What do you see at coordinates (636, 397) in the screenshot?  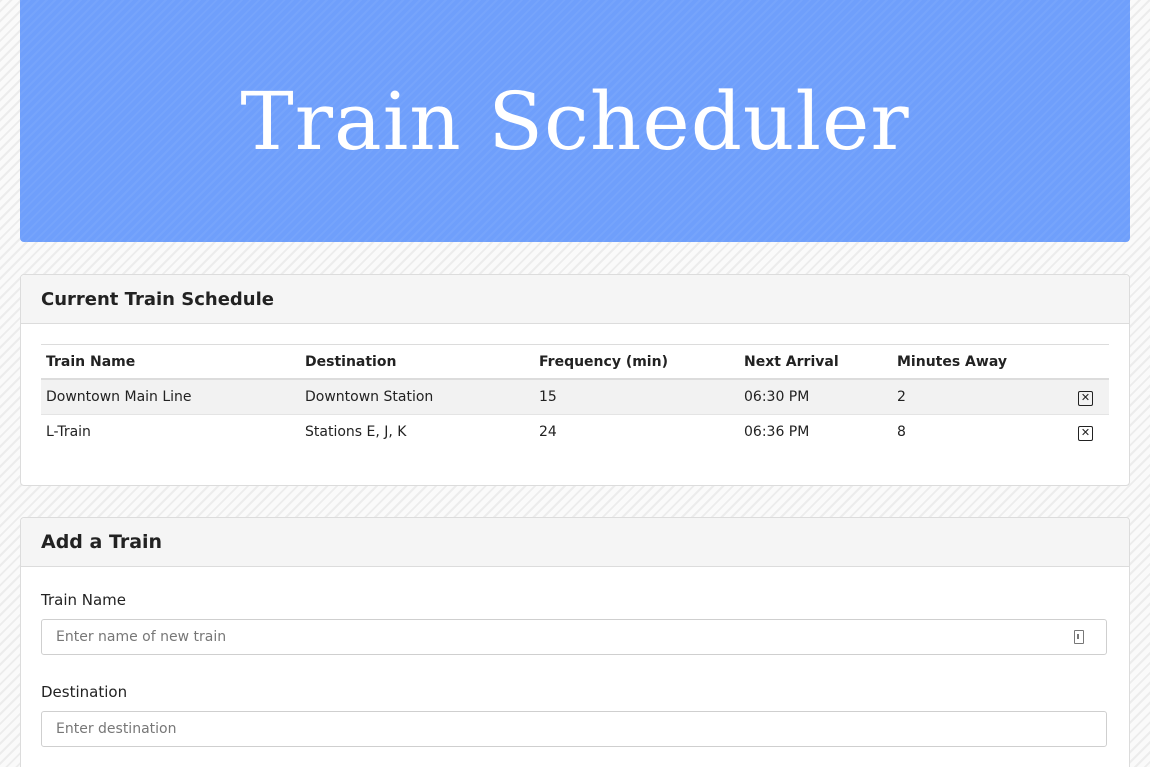 I see `cell-frequency: 15` at bounding box center [636, 397].